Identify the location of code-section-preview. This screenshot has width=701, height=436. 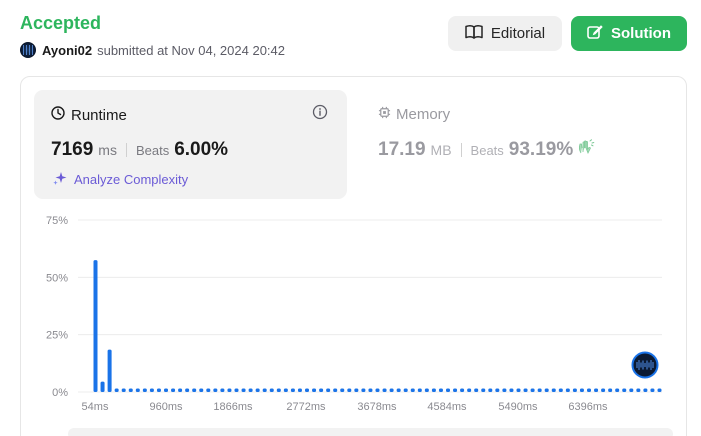
(370, 432).